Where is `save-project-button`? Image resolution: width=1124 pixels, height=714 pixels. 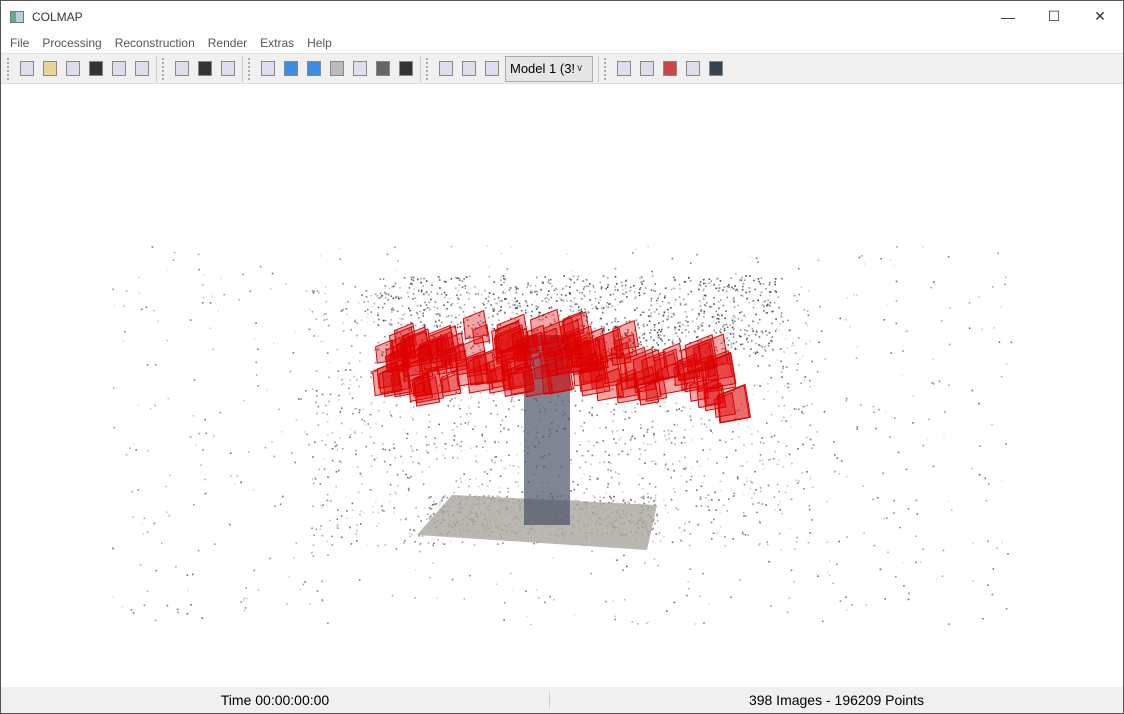
save-project-button is located at coordinates (95, 69).